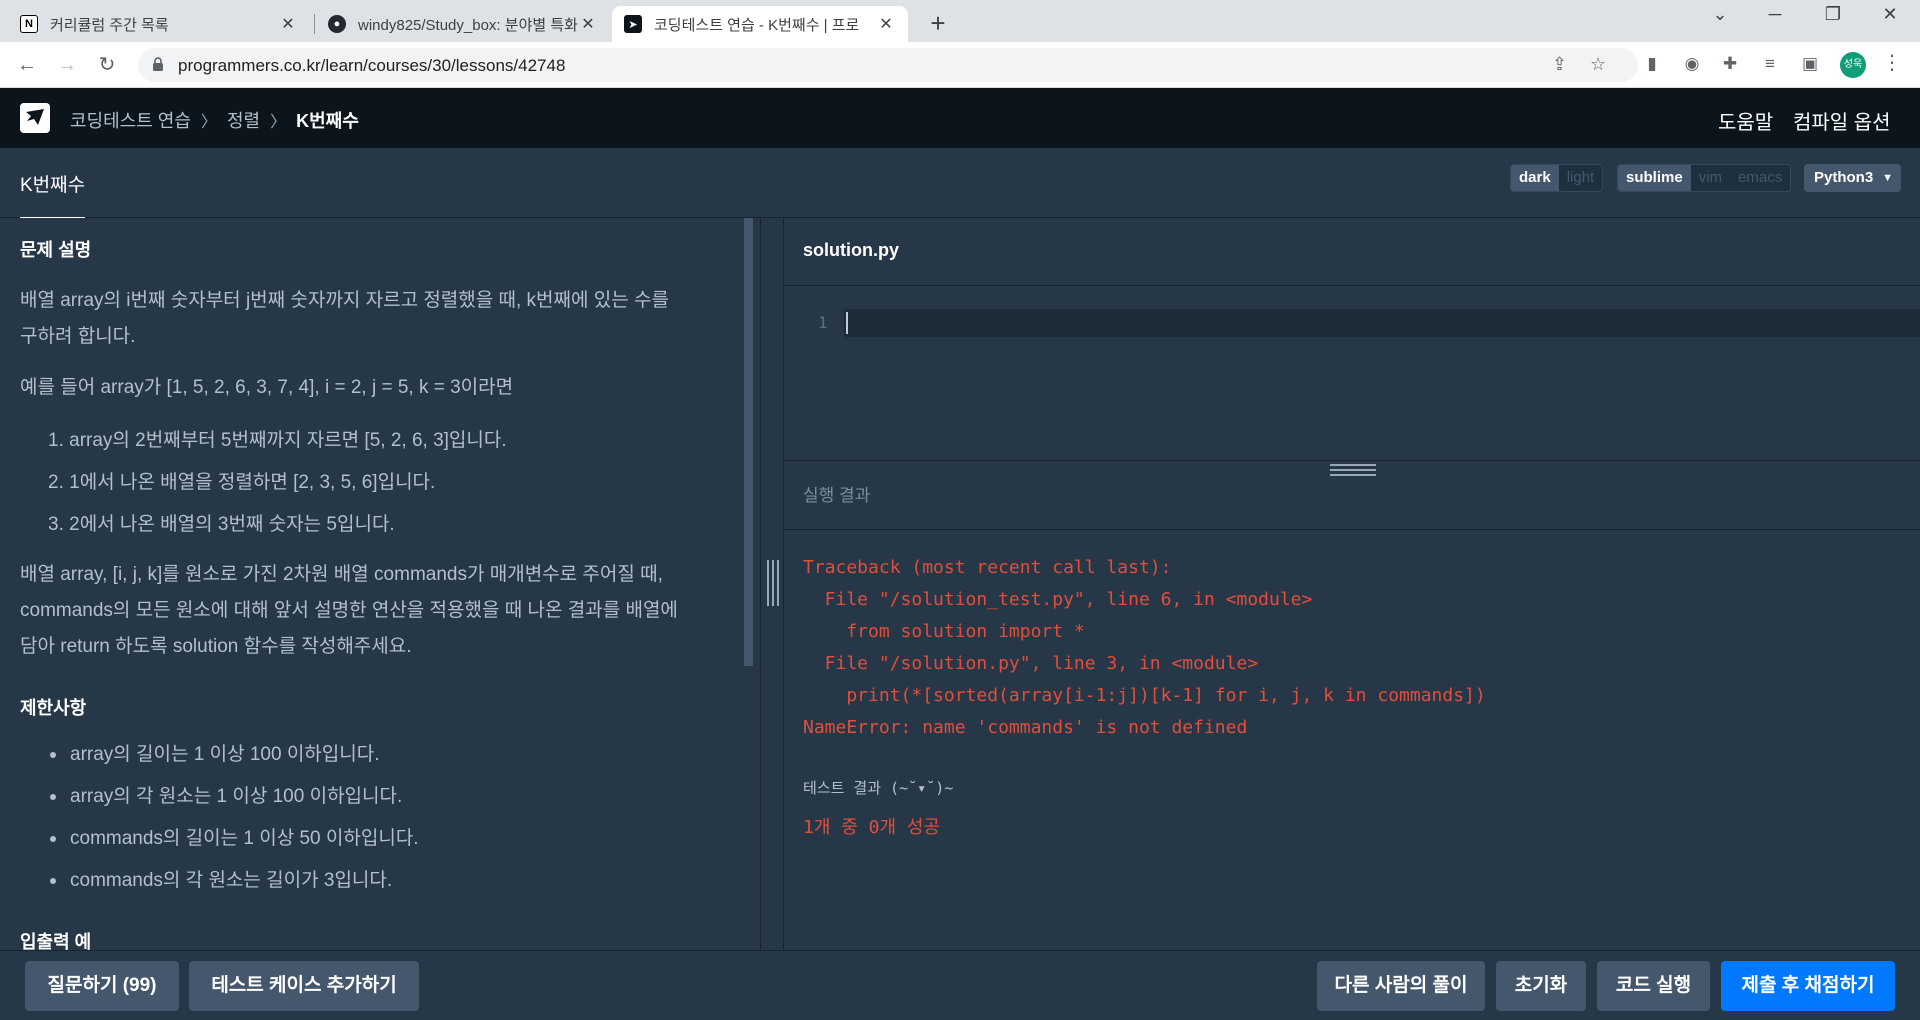 This screenshot has height=1020, width=1920. I want to click on code-editor-pane: solution.py 1, so click(1352, 339).